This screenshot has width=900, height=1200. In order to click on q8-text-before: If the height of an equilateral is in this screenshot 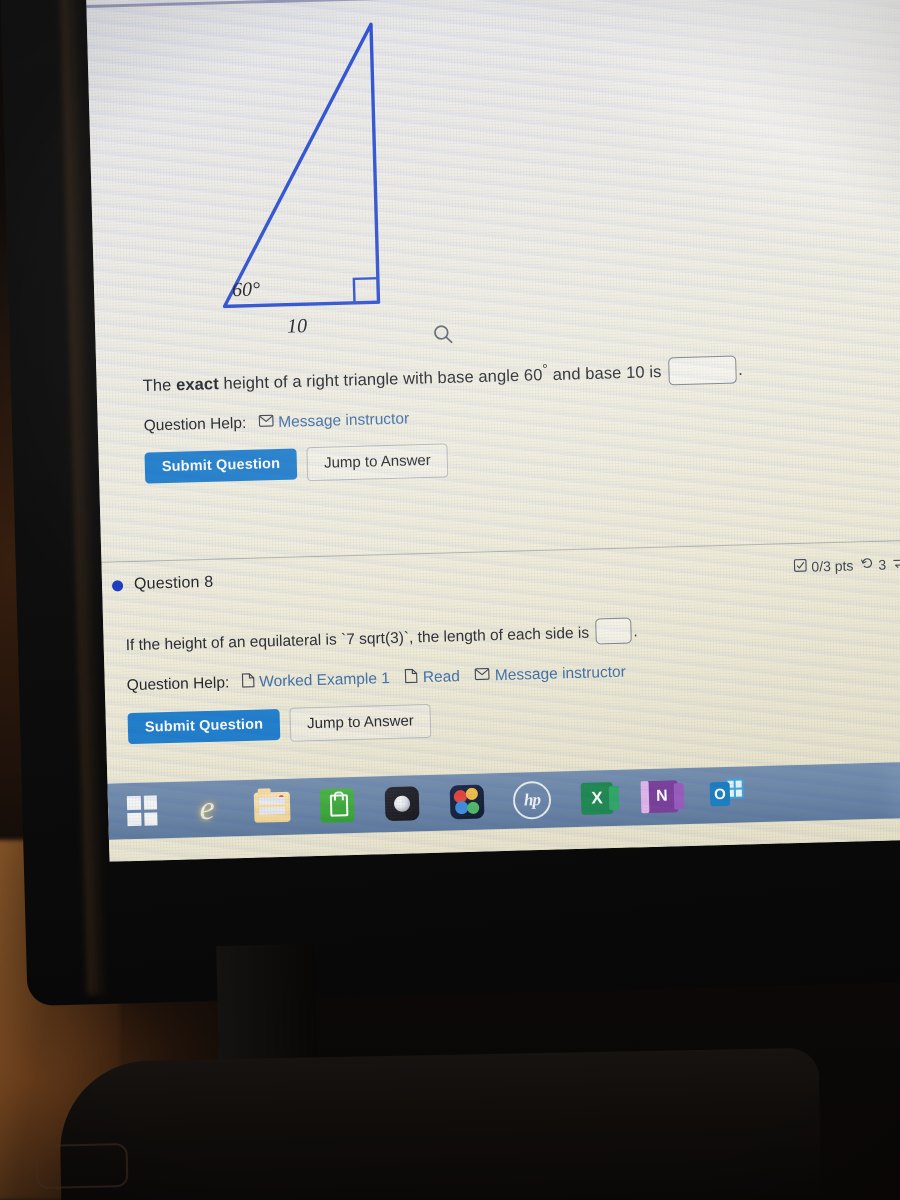, I will do `click(233, 643)`.